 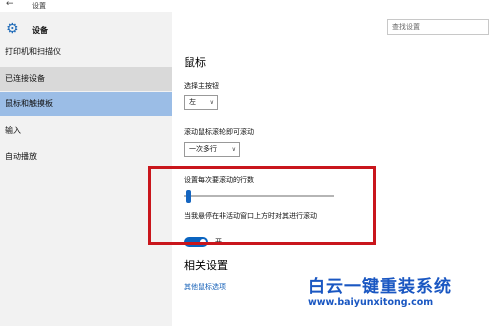 I want to click on scroll-wheel-label: 滚动鼠标滚轮即可滚动, so click(x=219, y=132).